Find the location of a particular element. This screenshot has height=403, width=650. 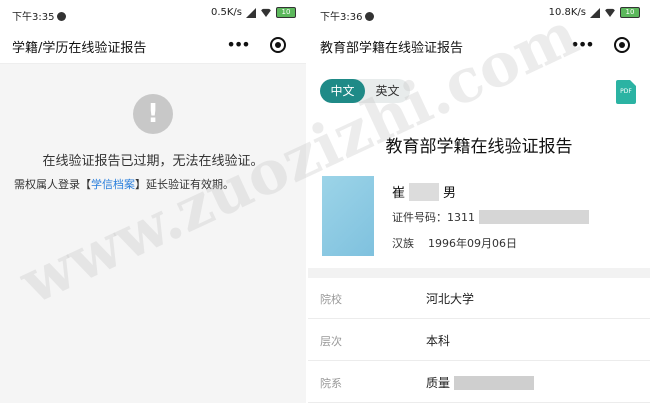

language-tabs-row: 中文 英文 PDF is located at coordinates (479, 91).